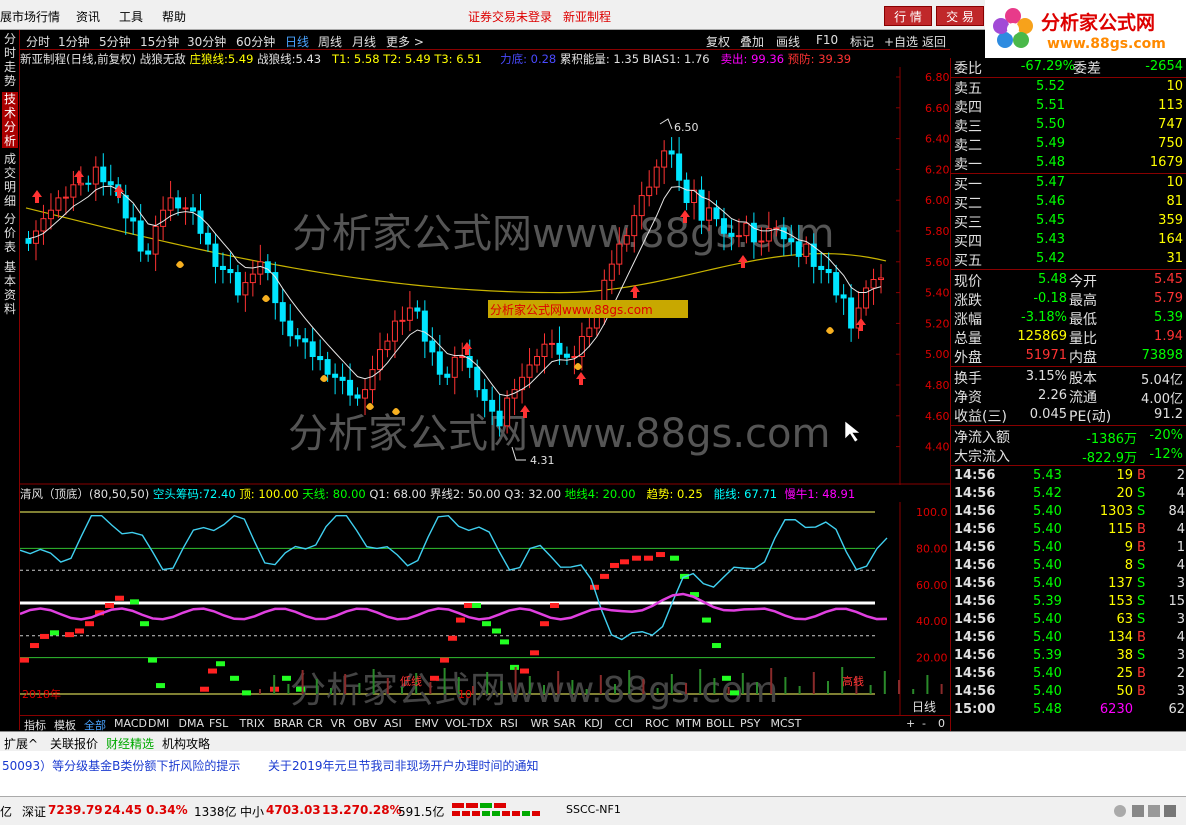 Image resolution: width=1186 pixels, height=825 pixels. What do you see at coordinates (593, 723) in the screenshot?
I see `indicator-tab-kdj: KDJ` at bounding box center [593, 723].